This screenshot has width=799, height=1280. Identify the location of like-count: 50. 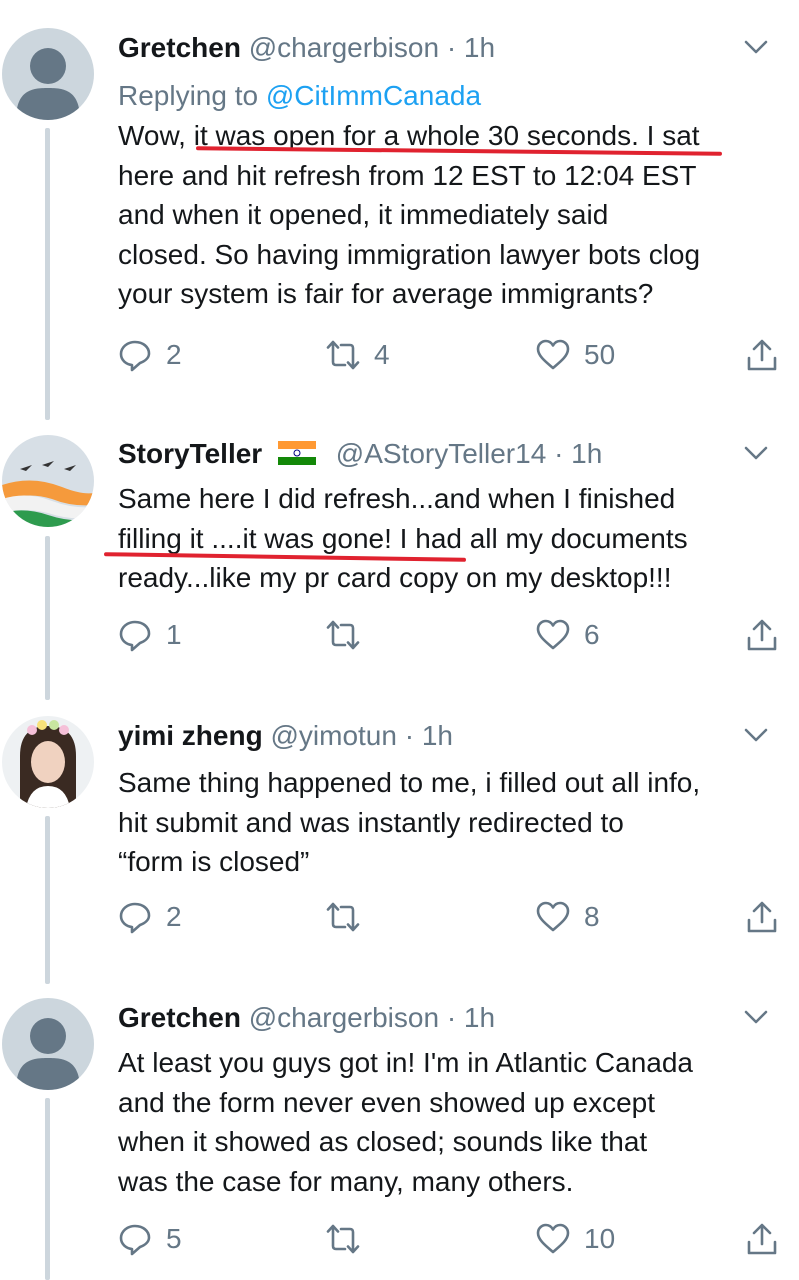
(600, 354).